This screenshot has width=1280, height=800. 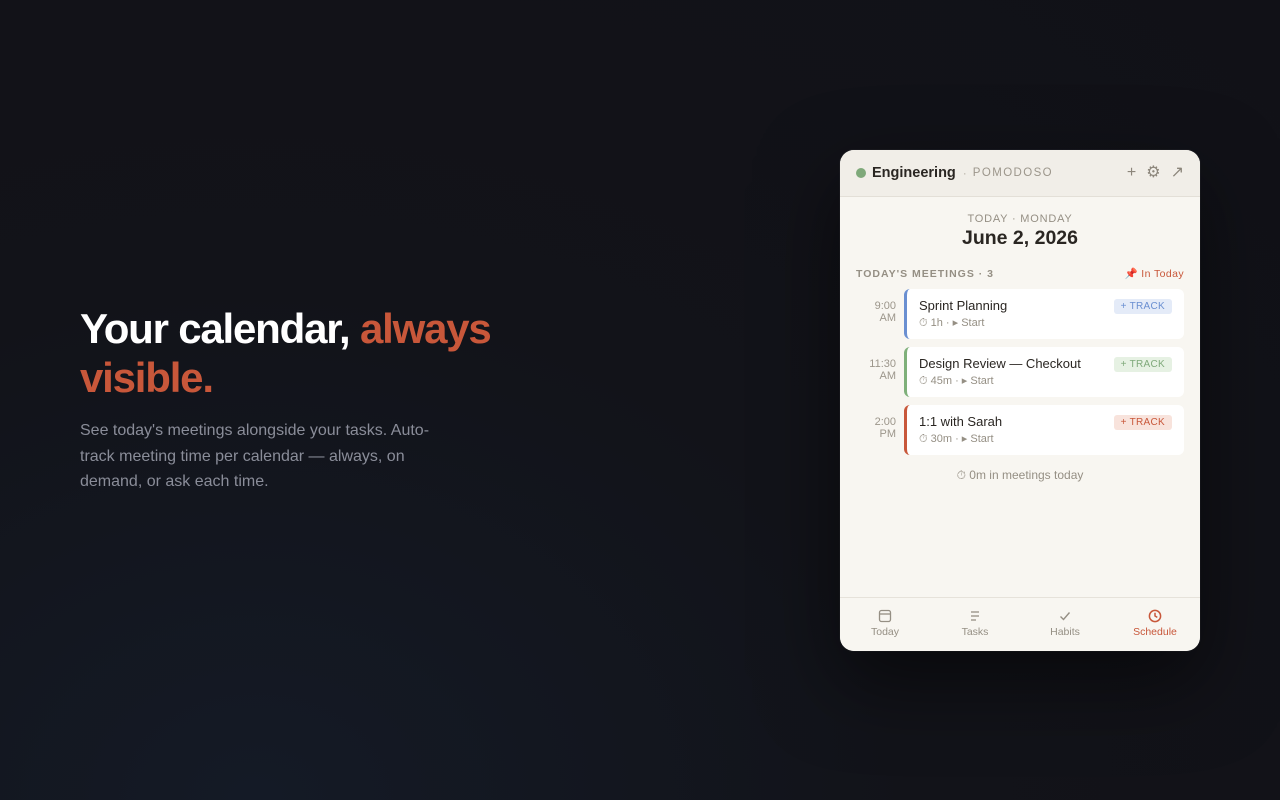 I want to click on meeting-card: Sprint Planning ⏱ 1h · ▸ Start + TRACK, so click(x=1044, y=314).